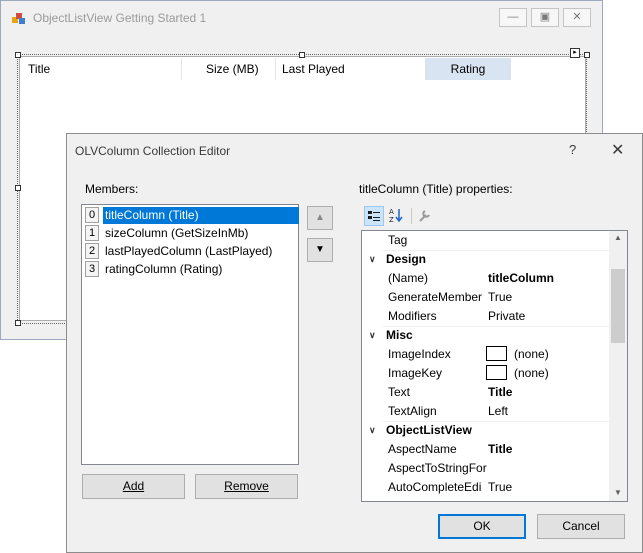 The image size is (643, 553). What do you see at coordinates (486, 240) in the screenshot?
I see `property-row-tag: Tag` at bounding box center [486, 240].